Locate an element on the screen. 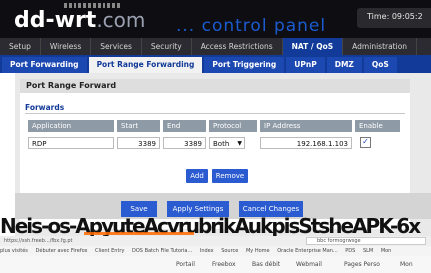  subtab-qos: QoS is located at coordinates (380, 65).